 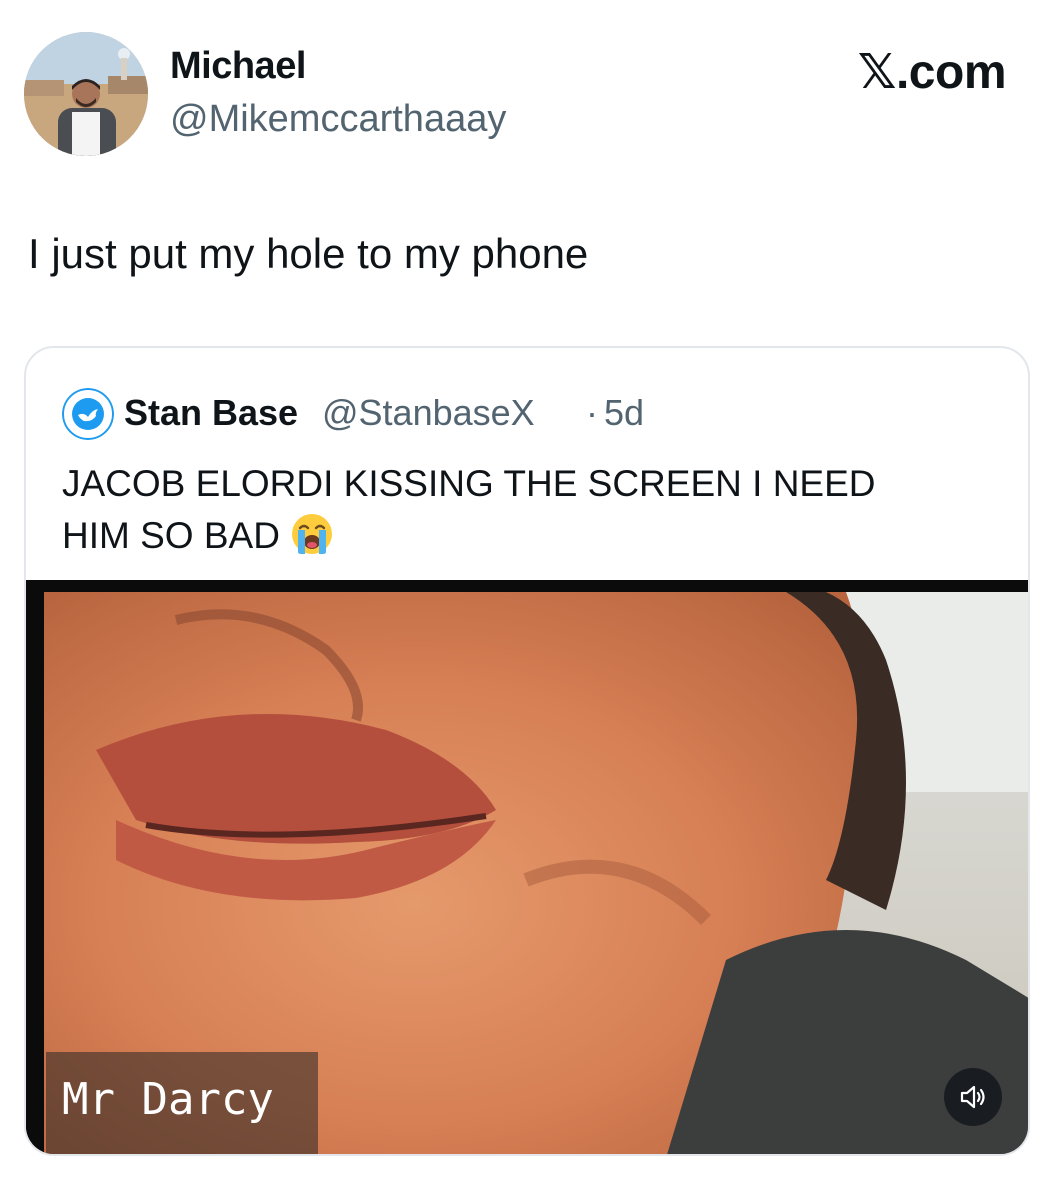 I want to click on quoted-author-avatar, so click(x=88, y=414).